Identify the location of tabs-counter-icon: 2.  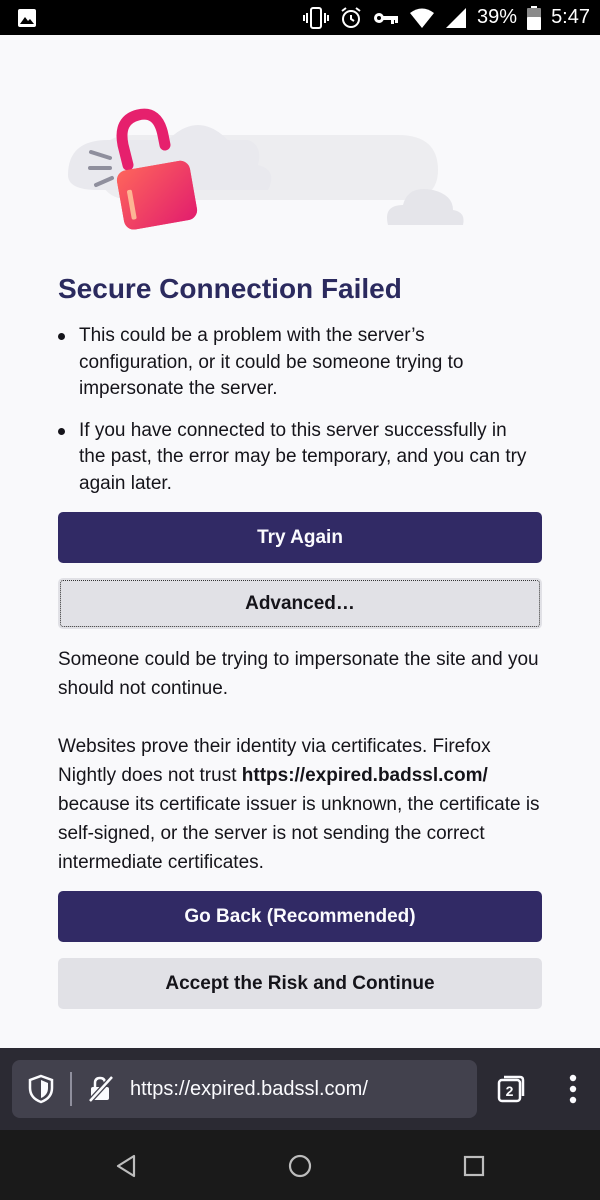
(511, 1088).